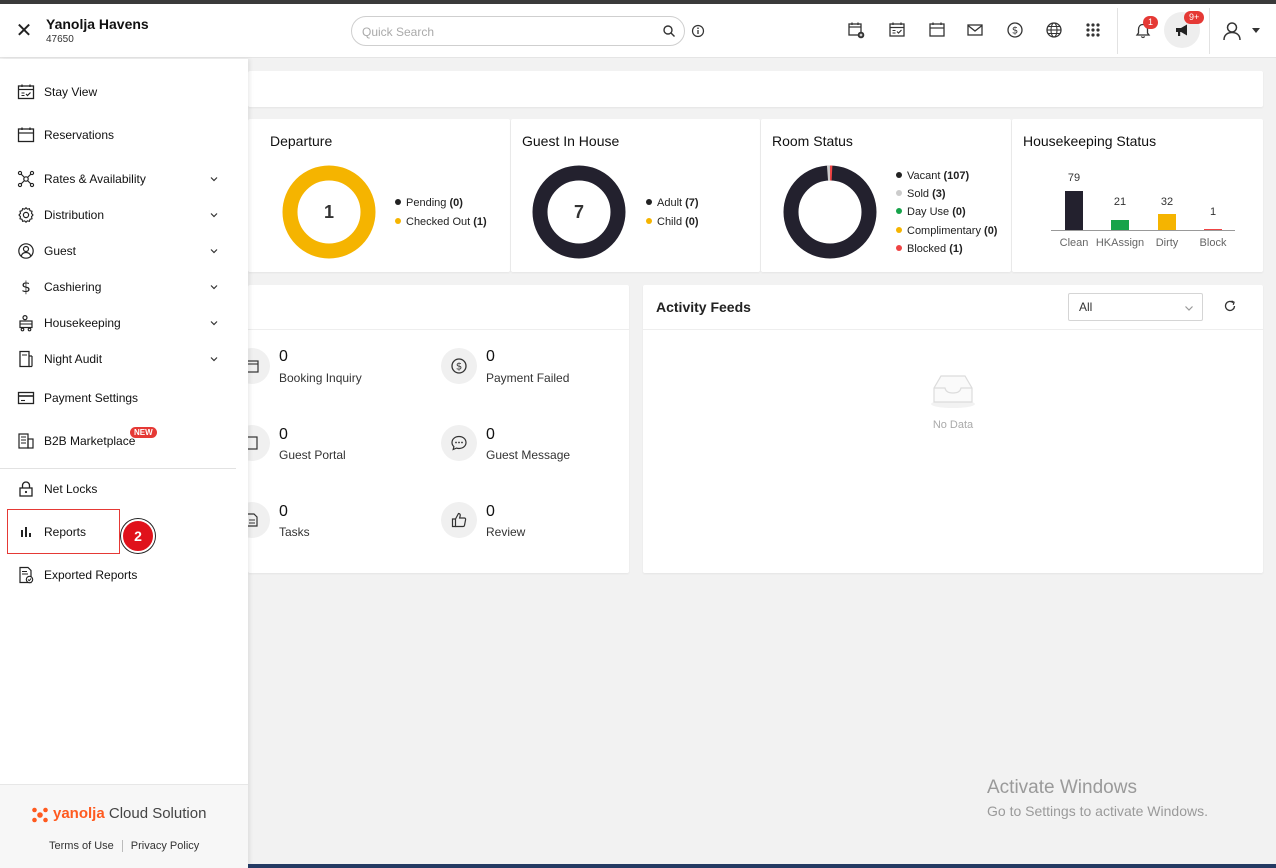 This screenshot has width=1276, height=868. Describe the element at coordinates (122, 846) in the screenshot. I see `footer-link-separator` at that location.